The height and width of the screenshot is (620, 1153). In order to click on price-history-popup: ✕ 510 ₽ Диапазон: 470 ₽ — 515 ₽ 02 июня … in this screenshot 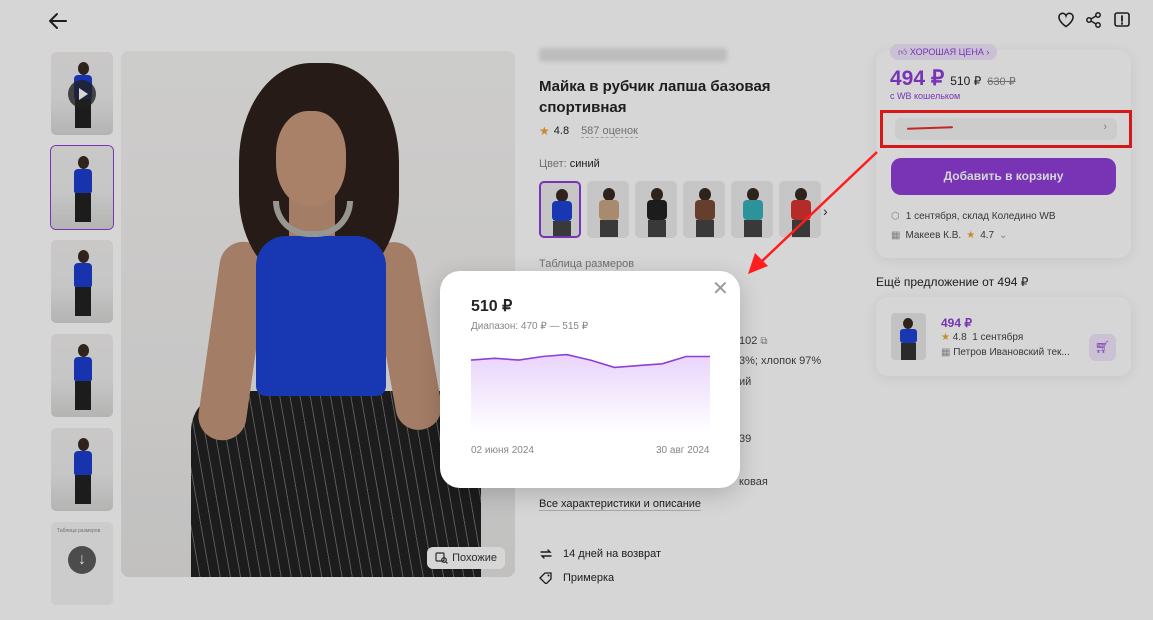, I will do `click(590, 379)`.